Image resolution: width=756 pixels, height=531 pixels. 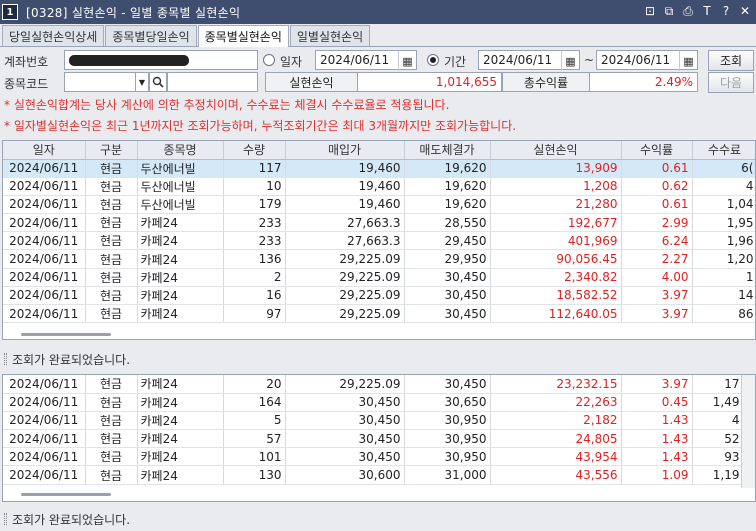 I want to click on col-type: 구분, so click(x=111, y=150).